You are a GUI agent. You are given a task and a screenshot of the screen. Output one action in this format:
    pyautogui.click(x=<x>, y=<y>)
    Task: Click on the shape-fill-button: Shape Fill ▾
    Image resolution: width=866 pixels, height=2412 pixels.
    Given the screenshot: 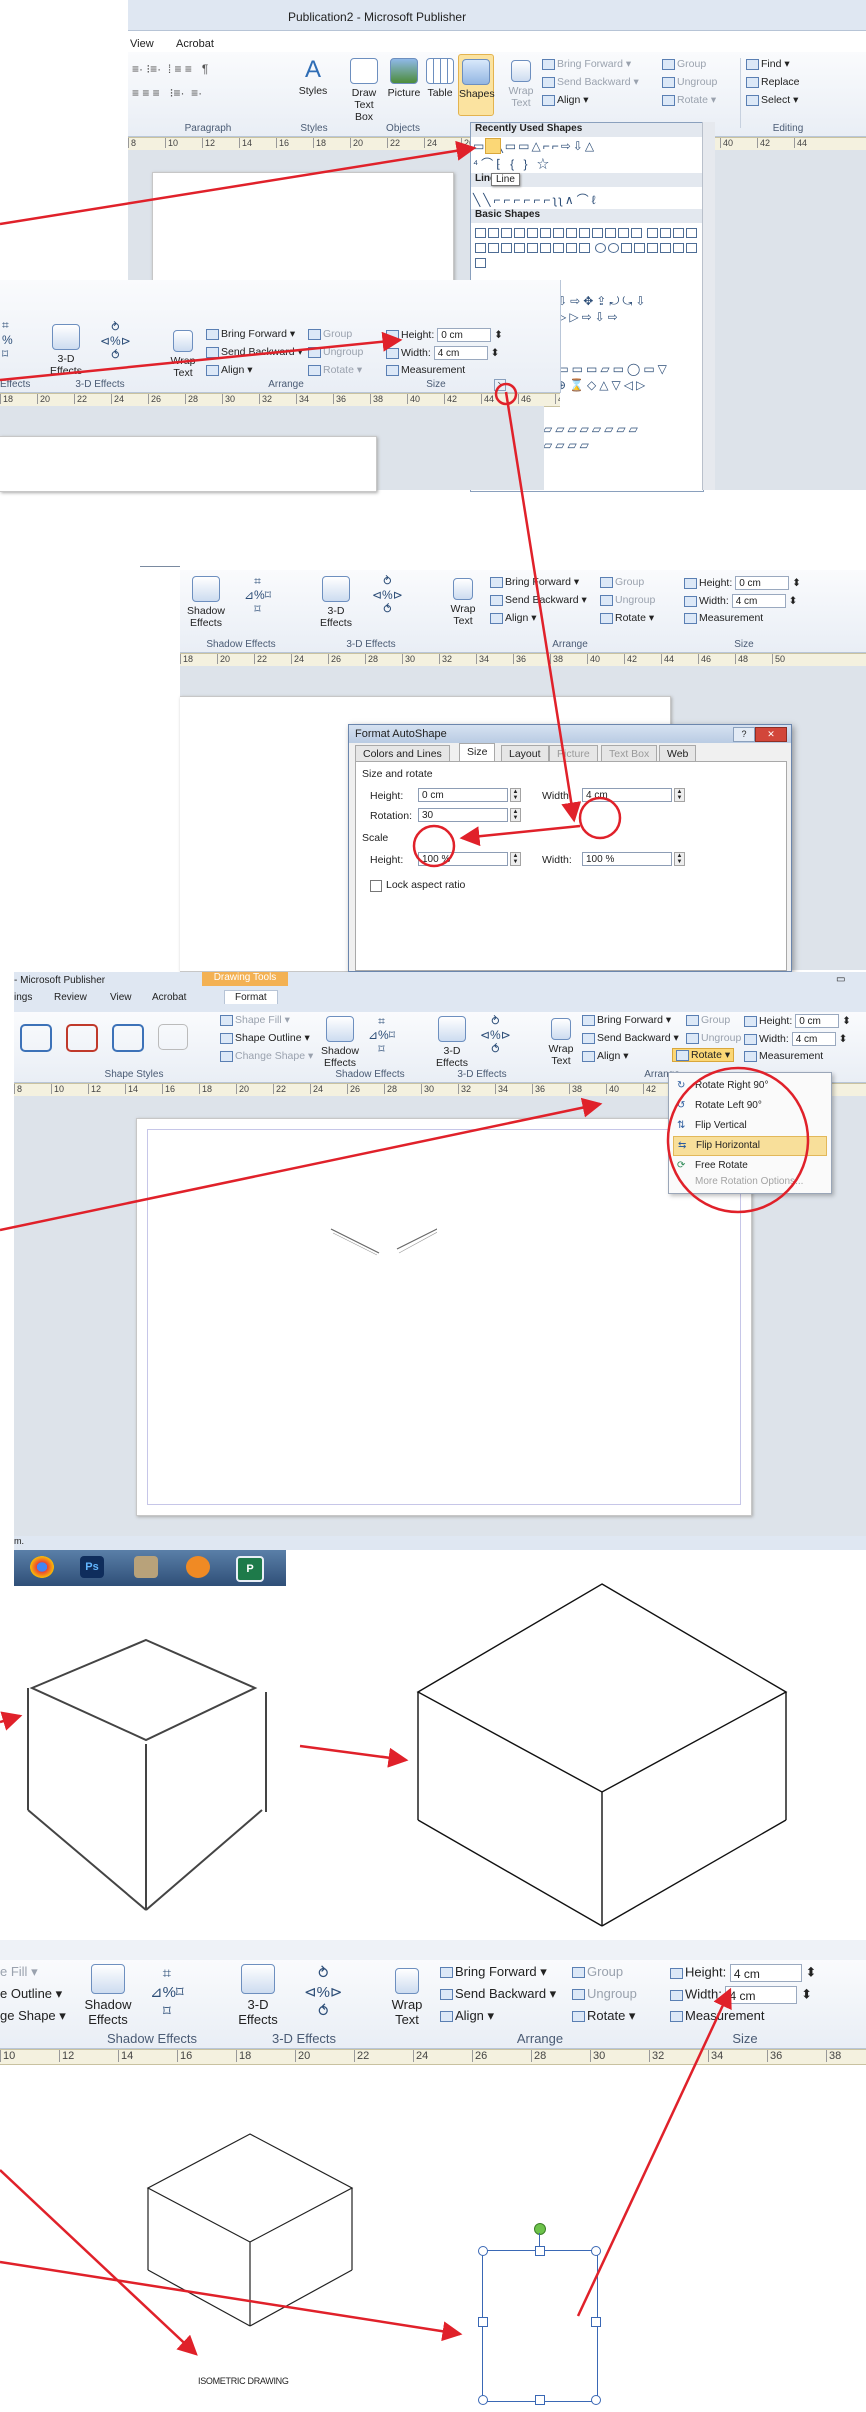 What is the action you would take?
    pyautogui.click(x=255, y=1020)
    